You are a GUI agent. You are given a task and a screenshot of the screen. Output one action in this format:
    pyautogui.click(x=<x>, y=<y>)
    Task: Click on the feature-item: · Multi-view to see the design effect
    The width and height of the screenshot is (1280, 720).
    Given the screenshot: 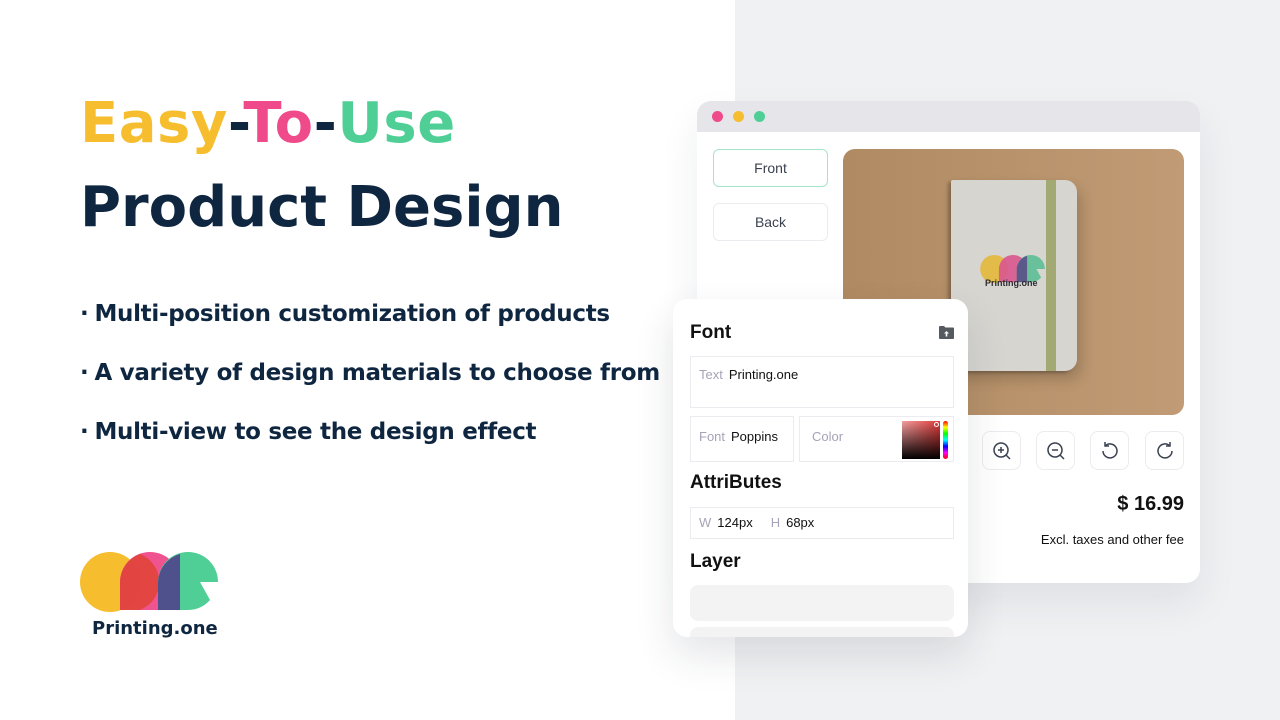 What is the action you would take?
    pyautogui.click(x=370, y=432)
    